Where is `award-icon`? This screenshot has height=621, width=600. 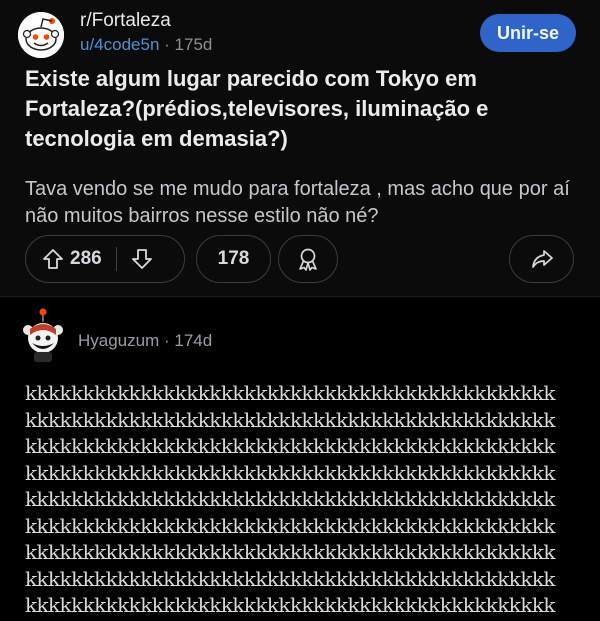 award-icon is located at coordinates (308, 259).